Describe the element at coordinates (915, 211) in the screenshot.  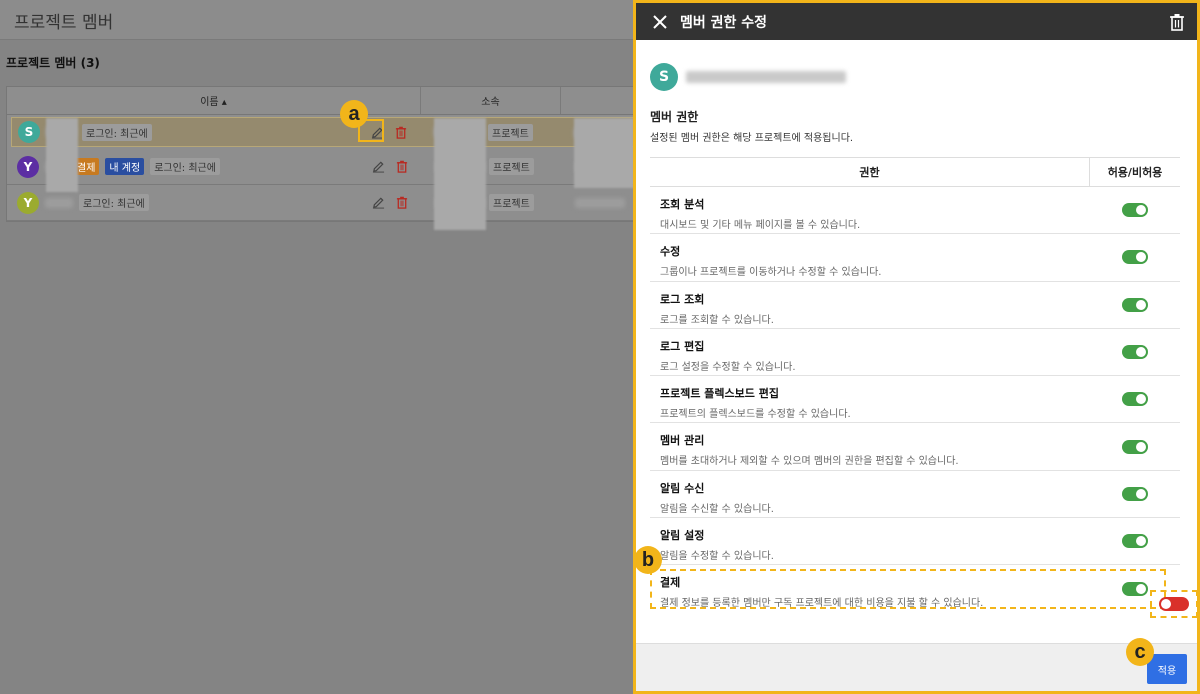
I see `permission-row: 조회 분석대시보드 및 기타 메뉴 페이지를 볼 수 있습니다.` at that location.